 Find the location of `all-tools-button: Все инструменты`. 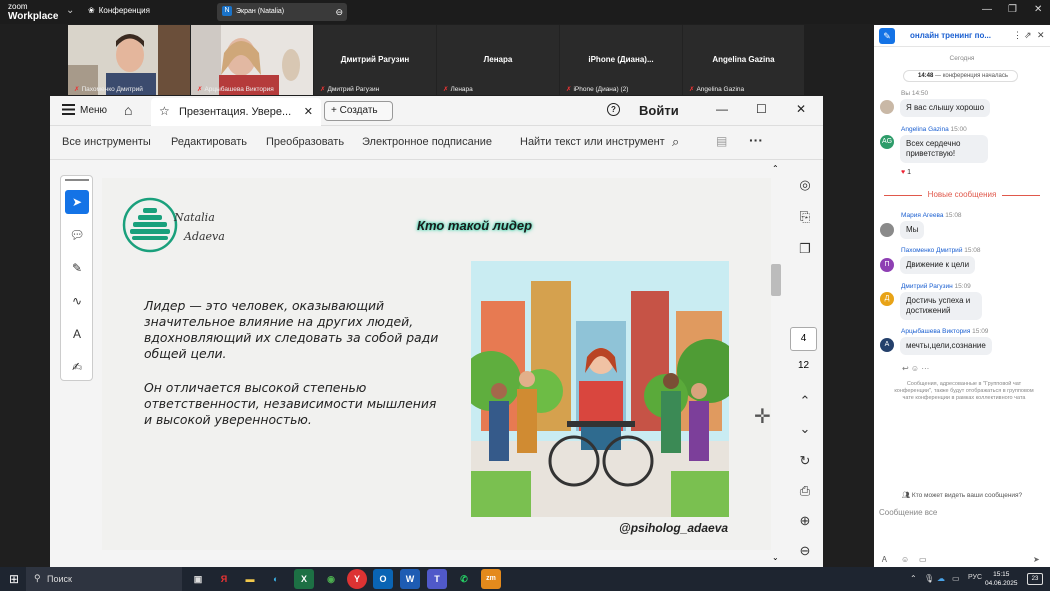

all-tools-button: Все инструменты is located at coordinates (106, 142).